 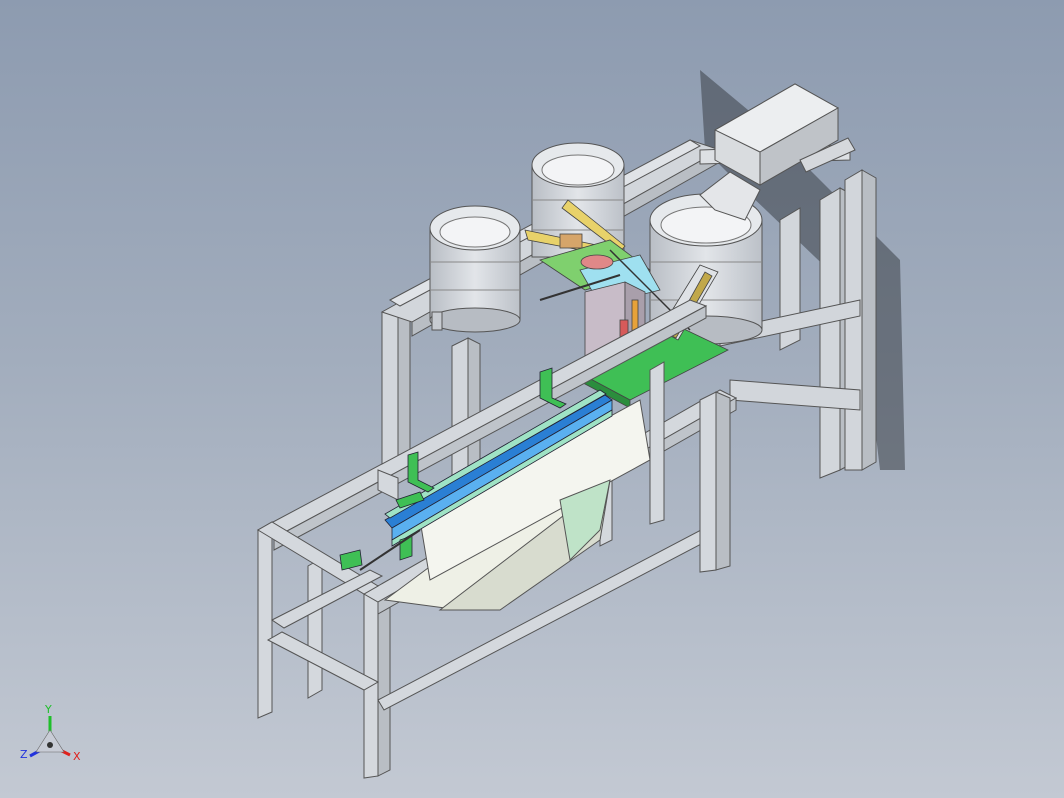 I want to click on triad-y-label: Y, so click(x=48, y=709).